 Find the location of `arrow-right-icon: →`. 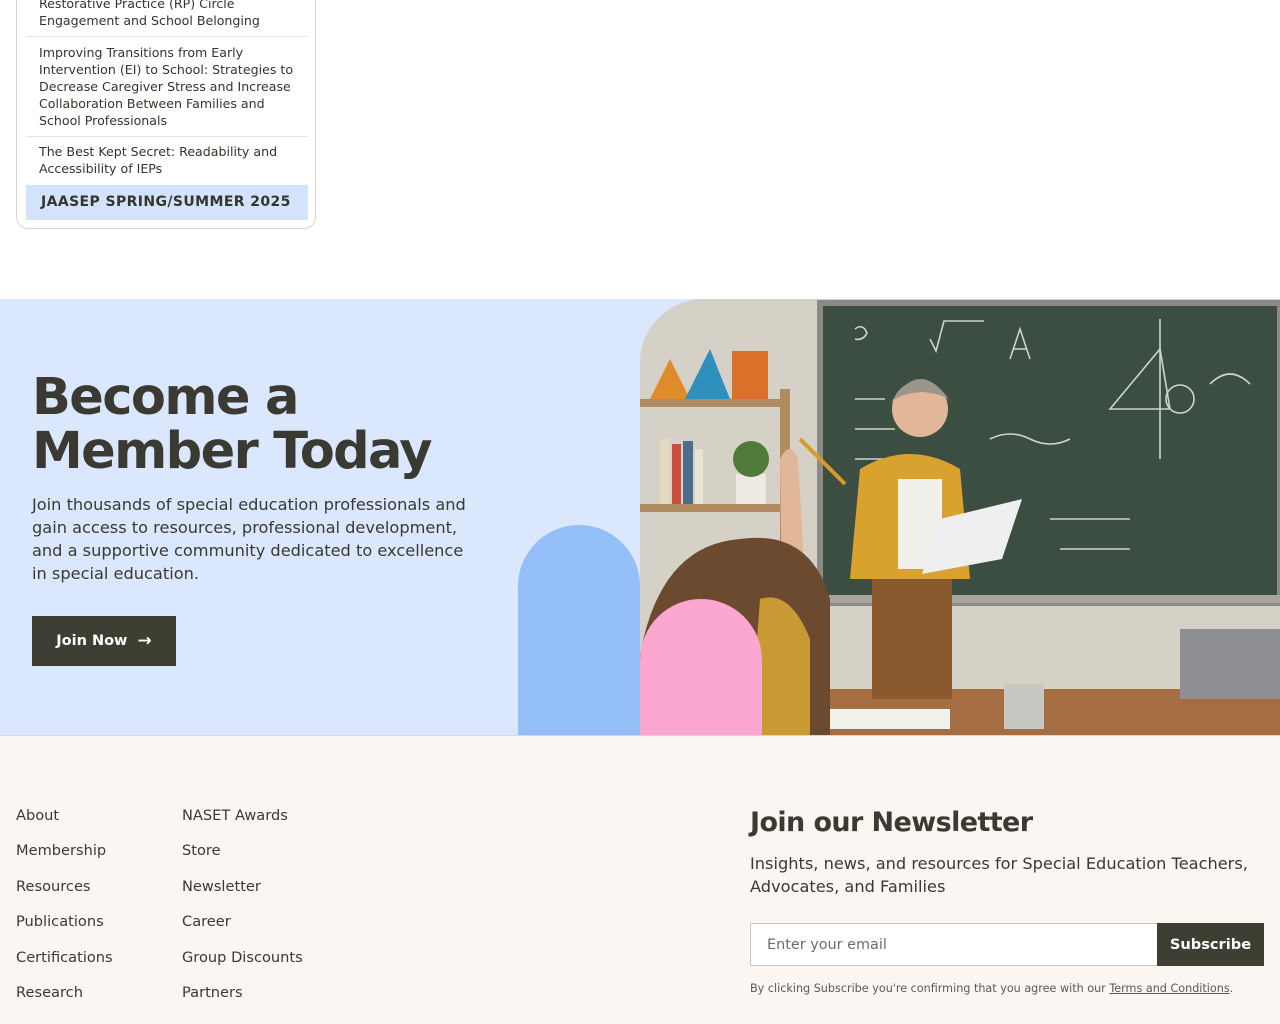

arrow-right-icon: → is located at coordinates (144, 640).